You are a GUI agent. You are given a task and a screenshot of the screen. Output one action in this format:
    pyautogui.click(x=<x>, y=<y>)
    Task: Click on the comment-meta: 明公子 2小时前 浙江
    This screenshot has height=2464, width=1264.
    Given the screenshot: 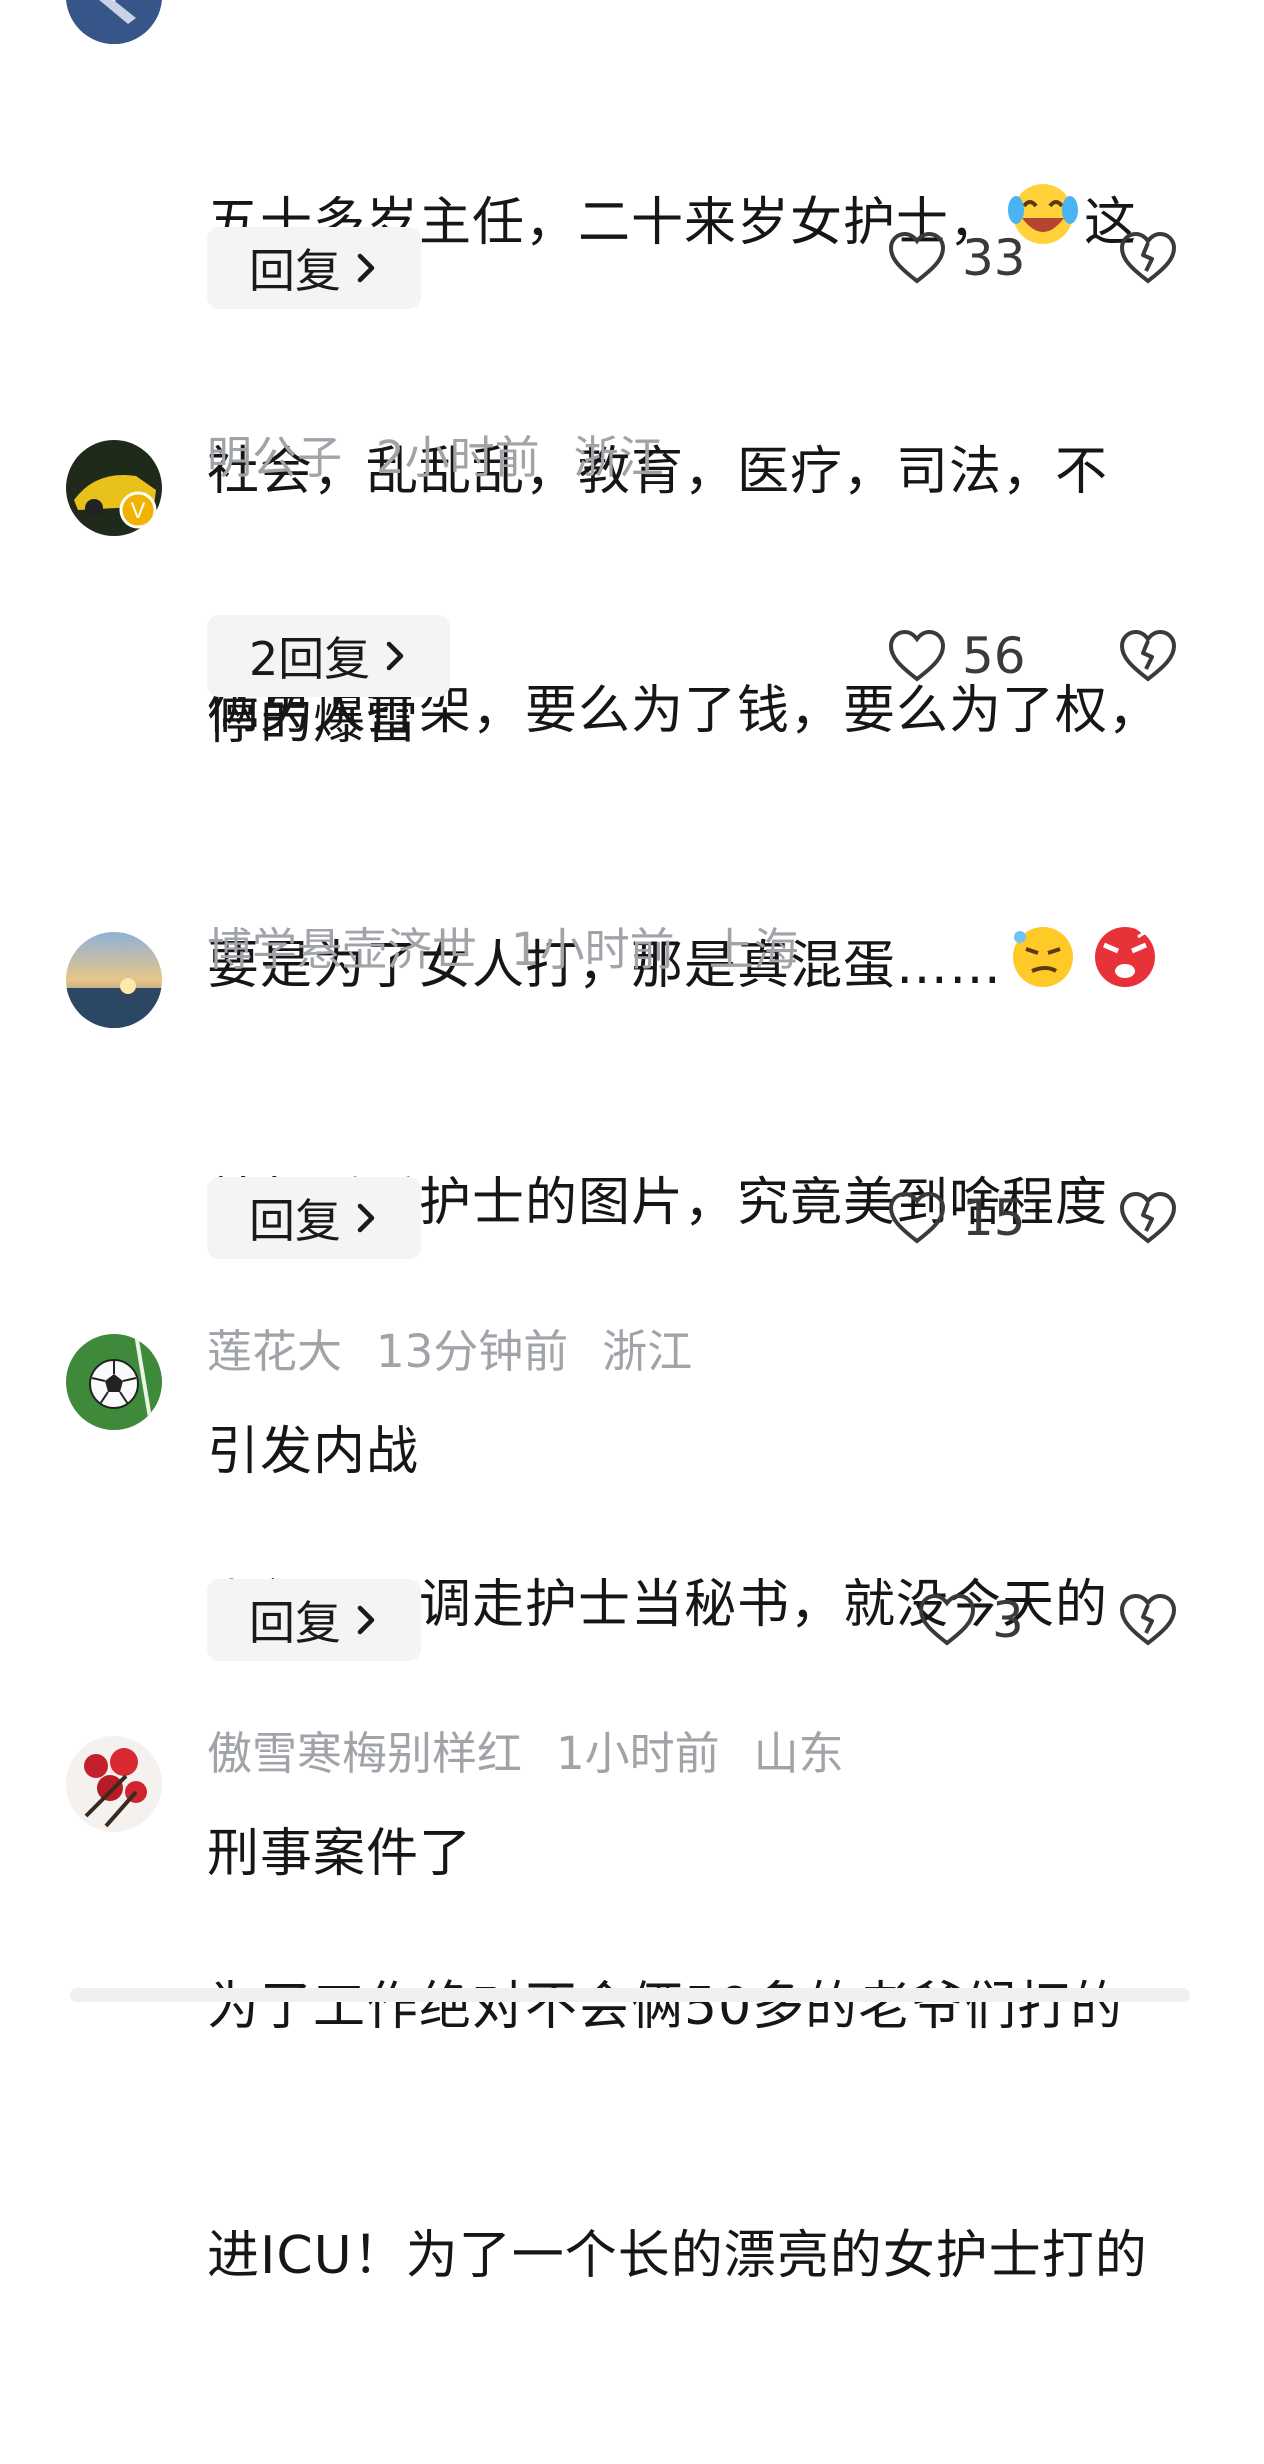 What is the action you would take?
    pyautogui.click(x=452, y=458)
    